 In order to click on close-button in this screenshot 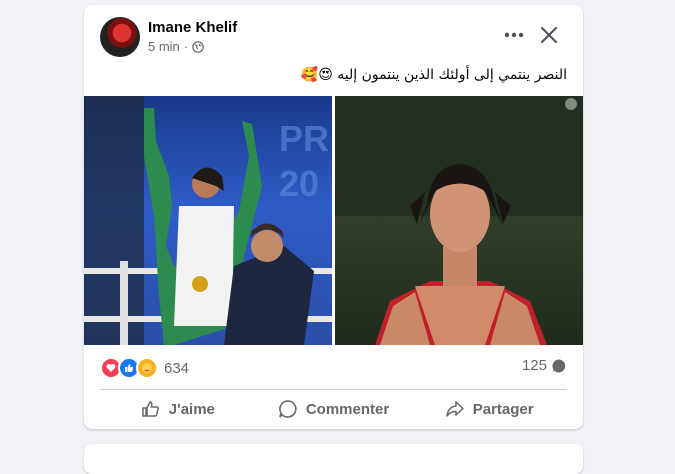, I will do `click(549, 35)`.